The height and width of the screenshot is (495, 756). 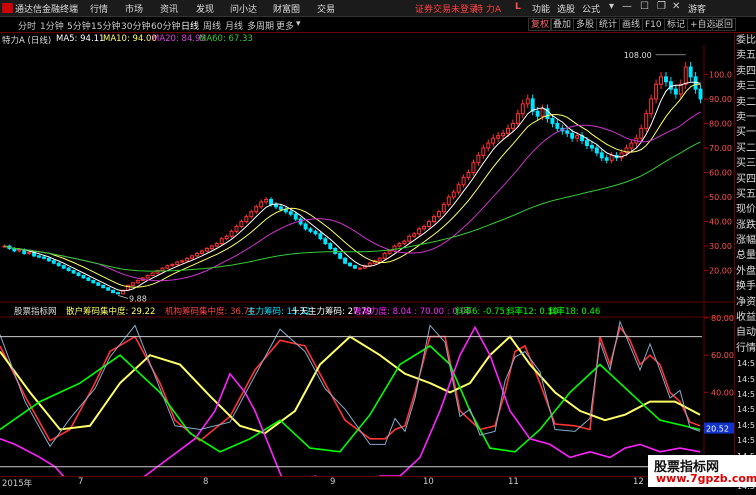 What do you see at coordinates (745, 302) in the screenshot?
I see `sidebar-item: 净资` at bounding box center [745, 302].